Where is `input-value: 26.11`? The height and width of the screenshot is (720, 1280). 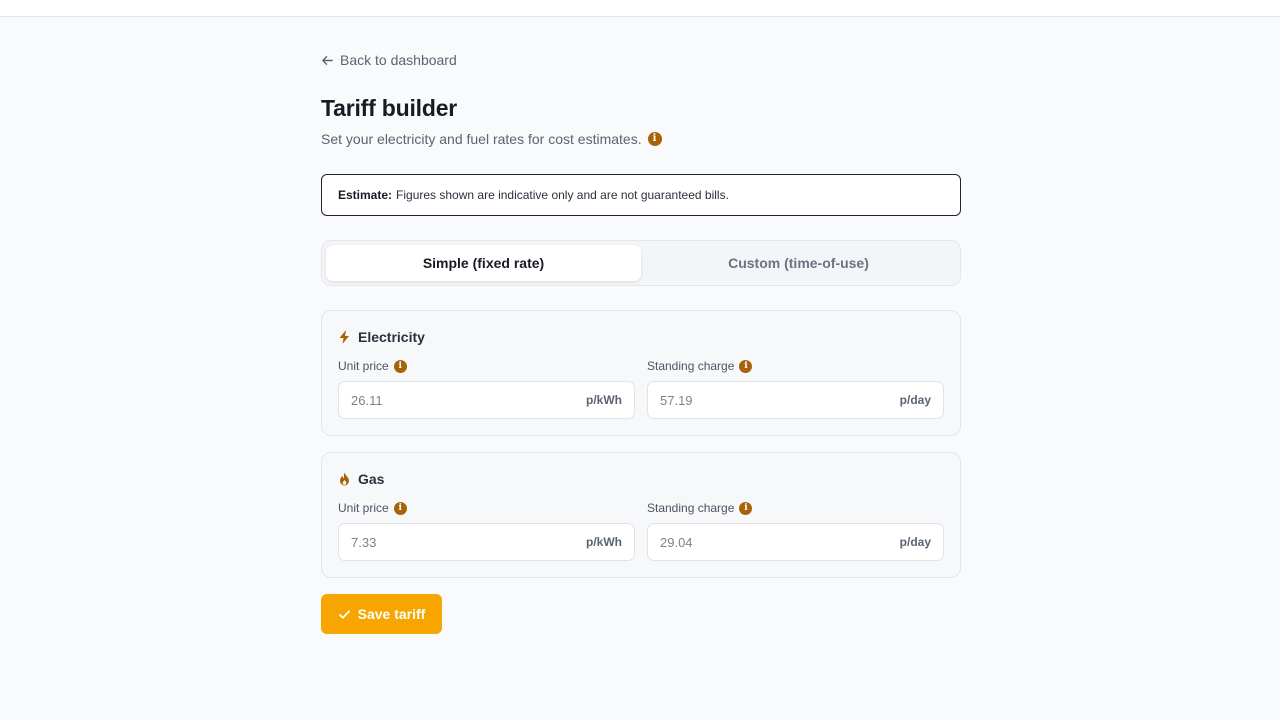
input-value: 26.11 is located at coordinates (367, 400).